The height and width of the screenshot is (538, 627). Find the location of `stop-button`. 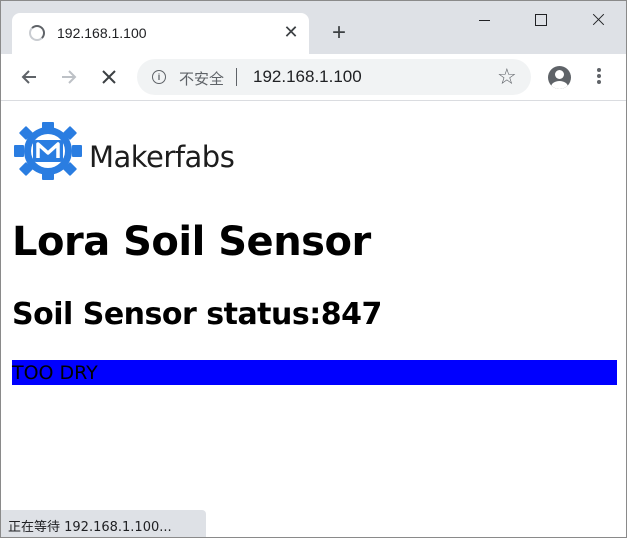

stop-button is located at coordinates (109, 77).